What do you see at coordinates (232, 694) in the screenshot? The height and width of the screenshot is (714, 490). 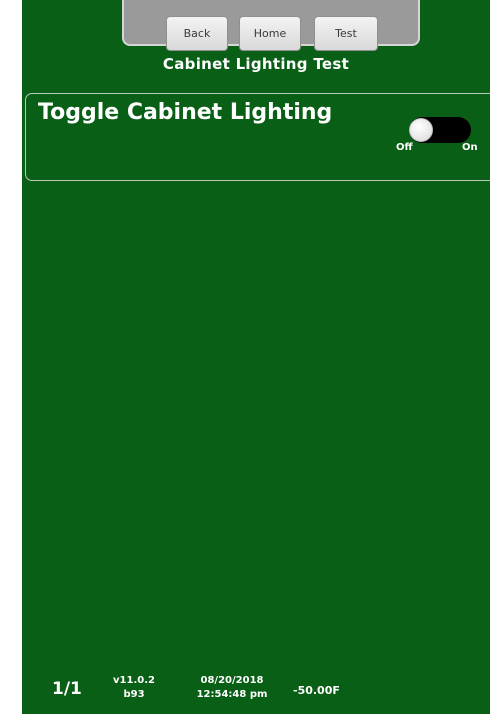 I see `time-text: 12:54:48 pm` at bounding box center [232, 694].